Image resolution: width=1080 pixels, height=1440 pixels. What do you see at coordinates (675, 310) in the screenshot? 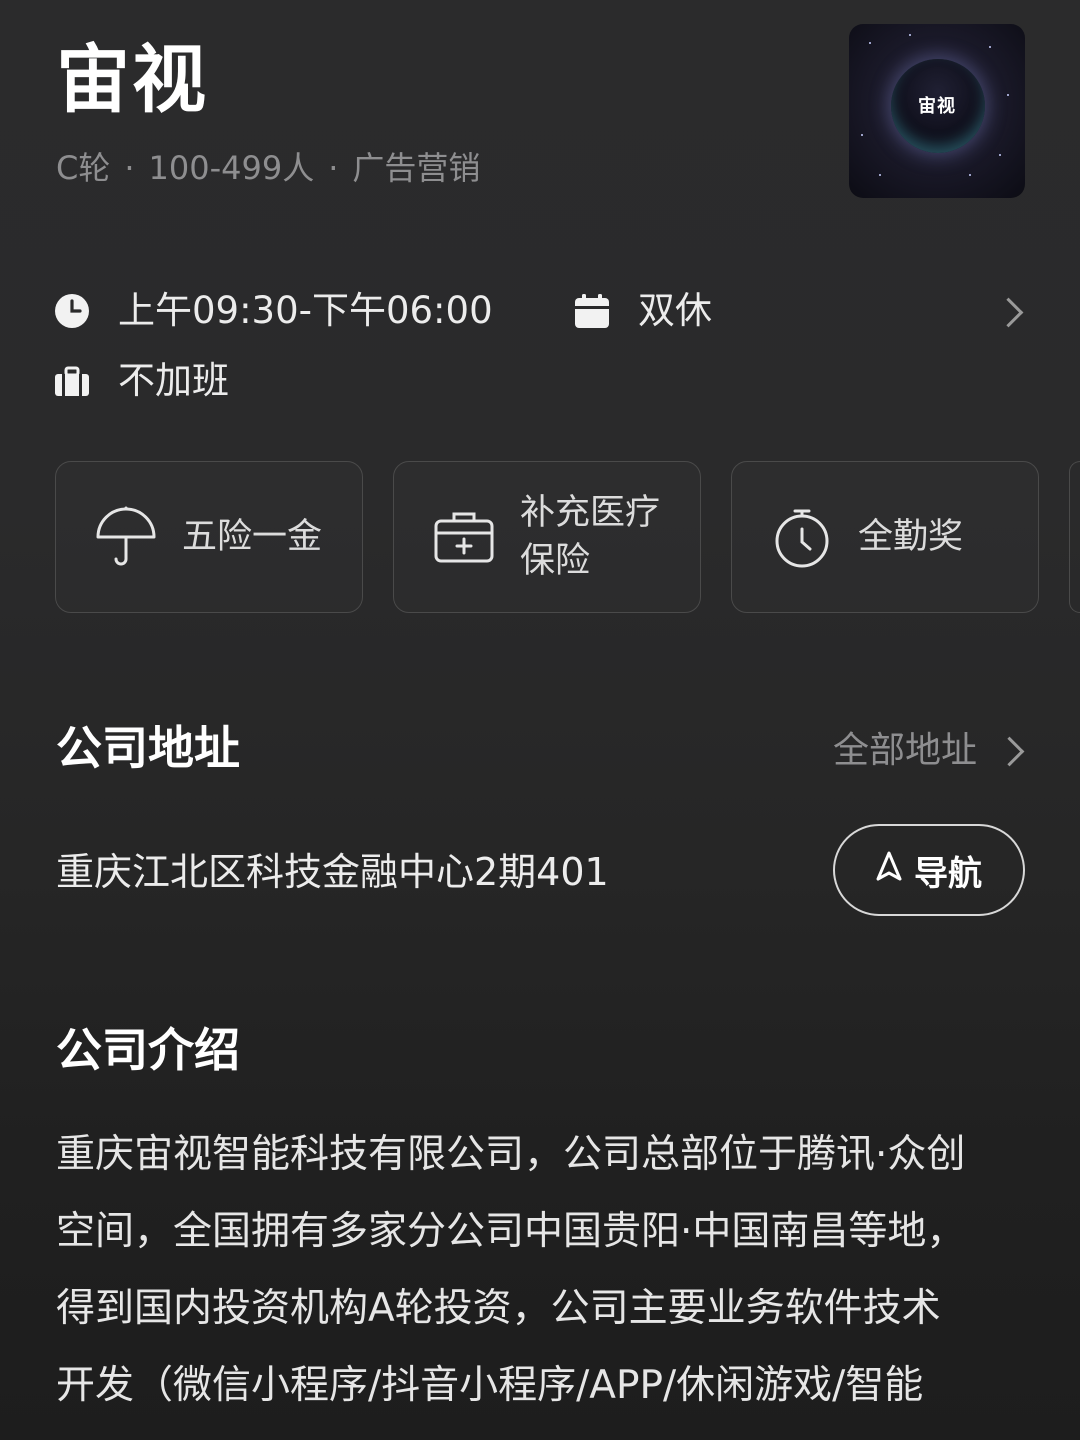
I see `rest-days: 双休` at bounding box center [675, 310].